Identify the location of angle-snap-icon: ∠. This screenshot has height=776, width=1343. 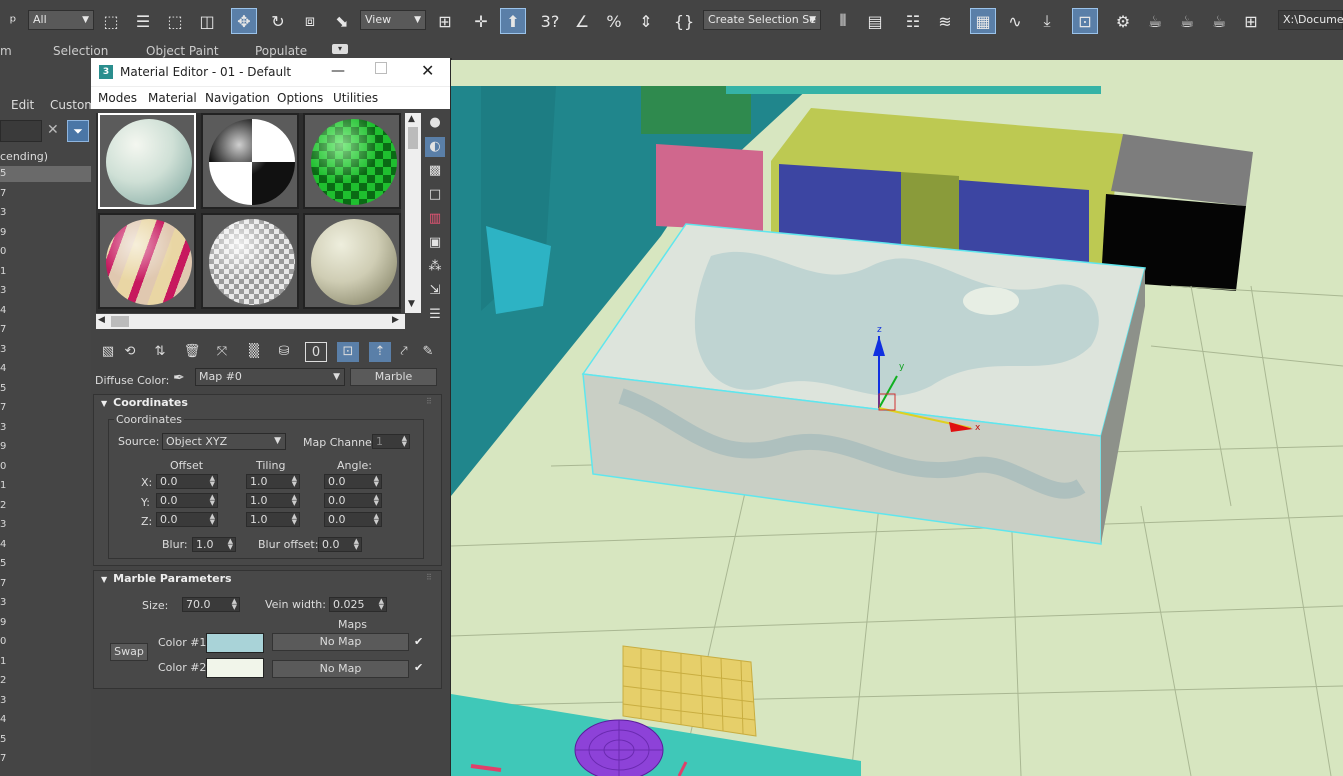
(582, 21).